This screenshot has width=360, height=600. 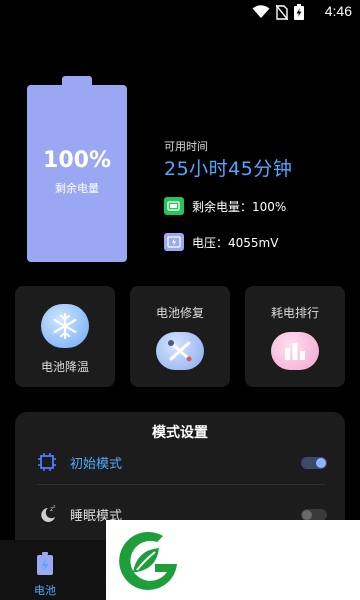 What do you see at coordinates (174, 242) in the screenshot?
I see `voltage-icon` at bounding box center [174, 242].